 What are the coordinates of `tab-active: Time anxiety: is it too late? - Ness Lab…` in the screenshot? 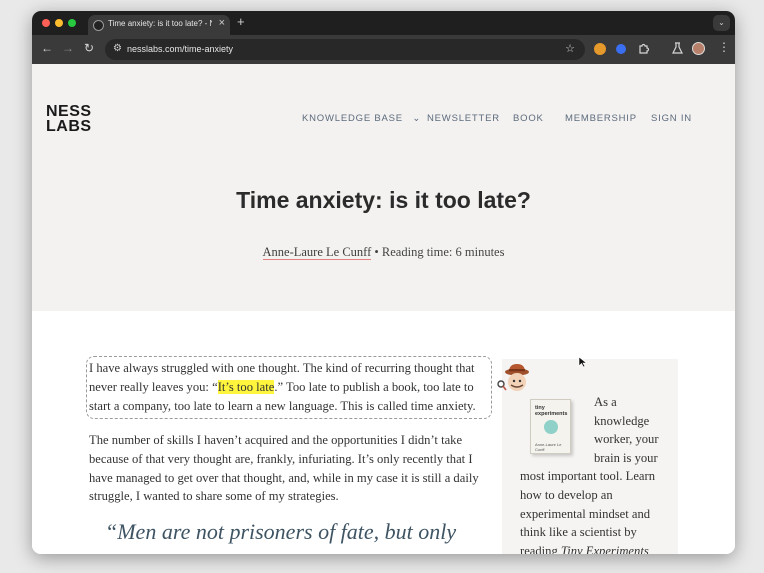 It's located at (159, 25).